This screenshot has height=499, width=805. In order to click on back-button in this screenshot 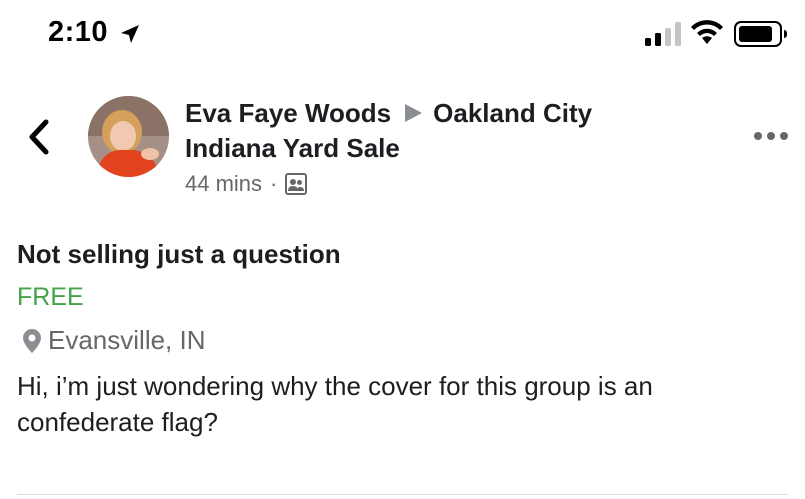, I will do `click(40, 137)`.